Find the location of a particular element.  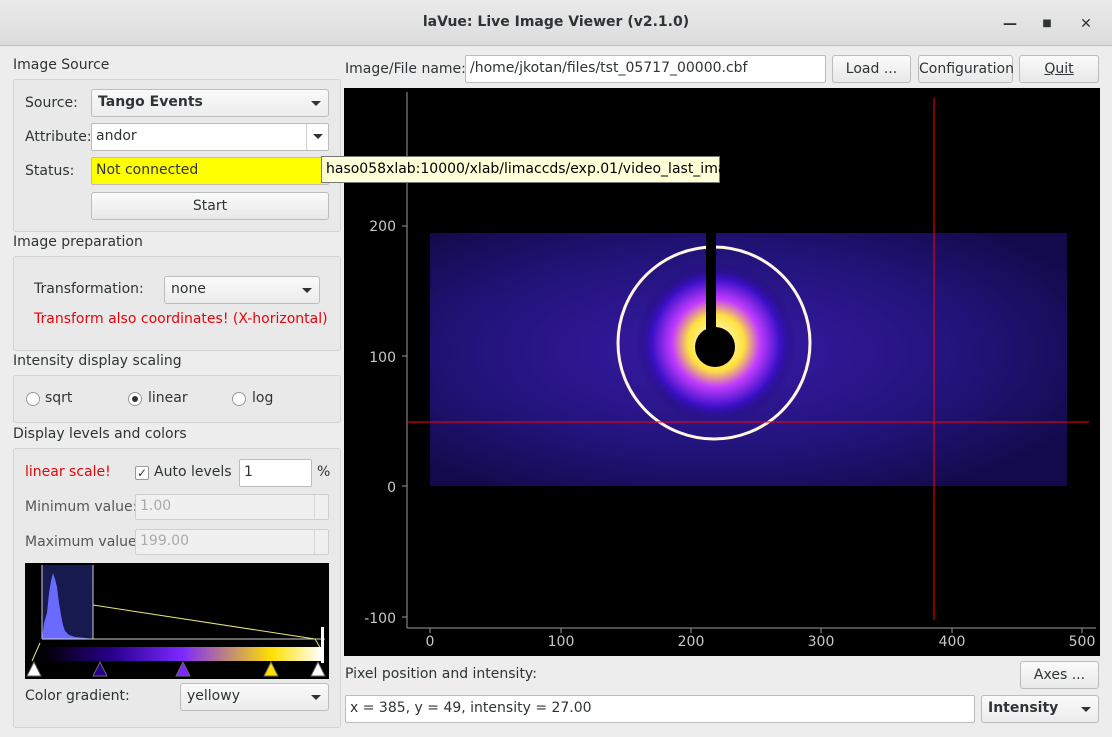

auto-levels-input: 1 is located at coordinates (275, 473).